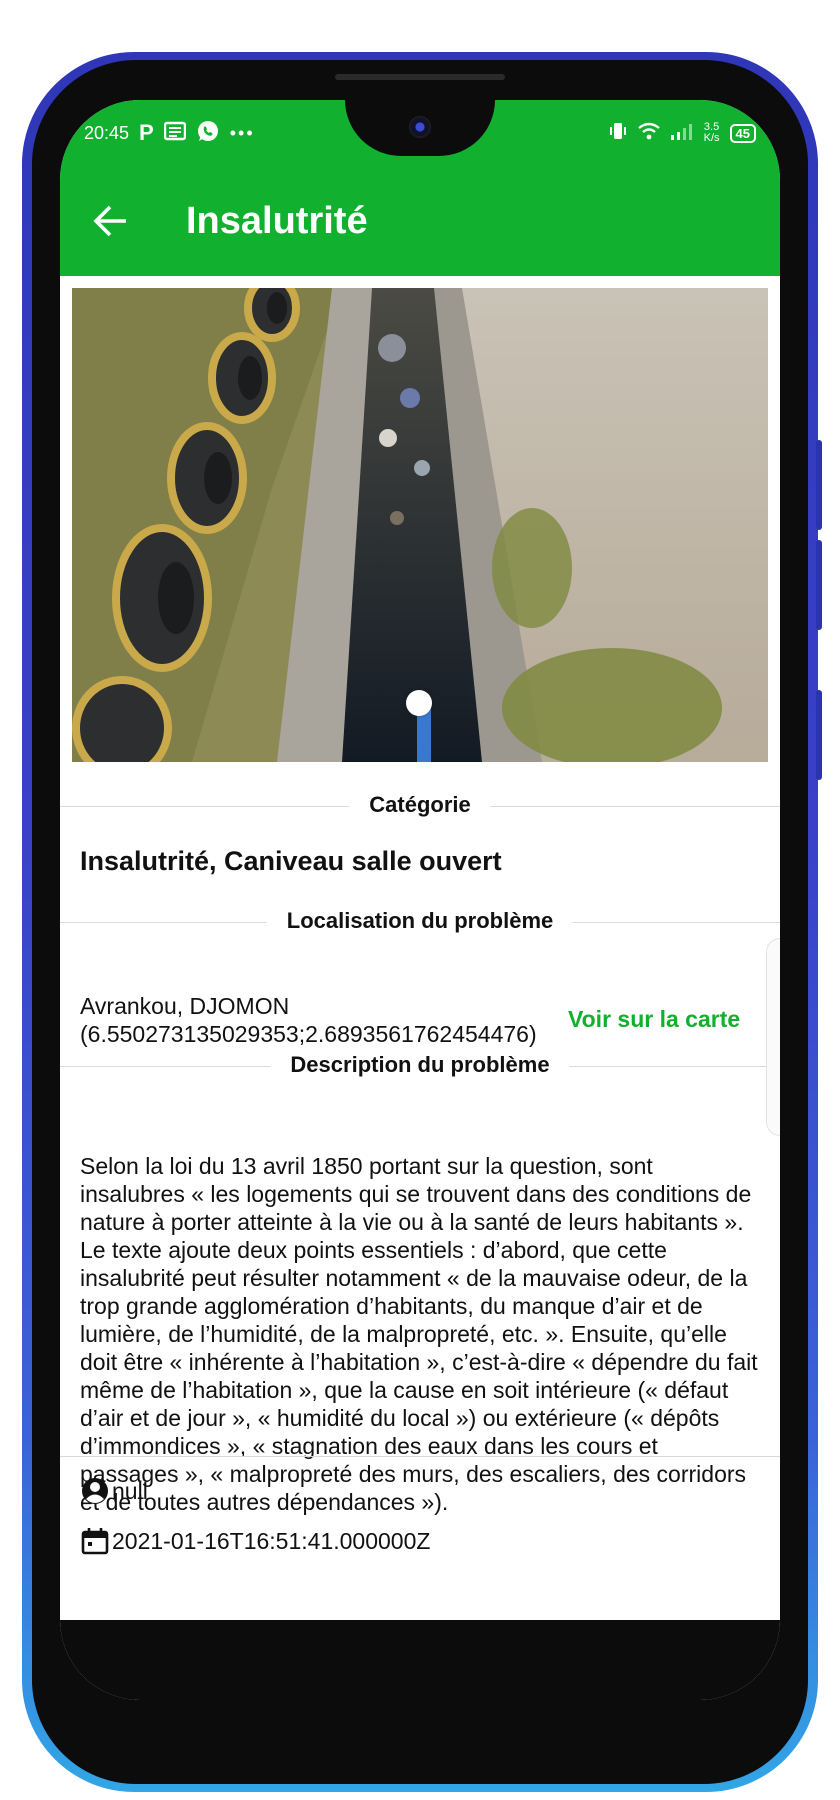 This screenshot has height=1800, width=840. Describe the element at coordinates (95, 1491) in the screenshot. I see `account-circle-icon` at that location.